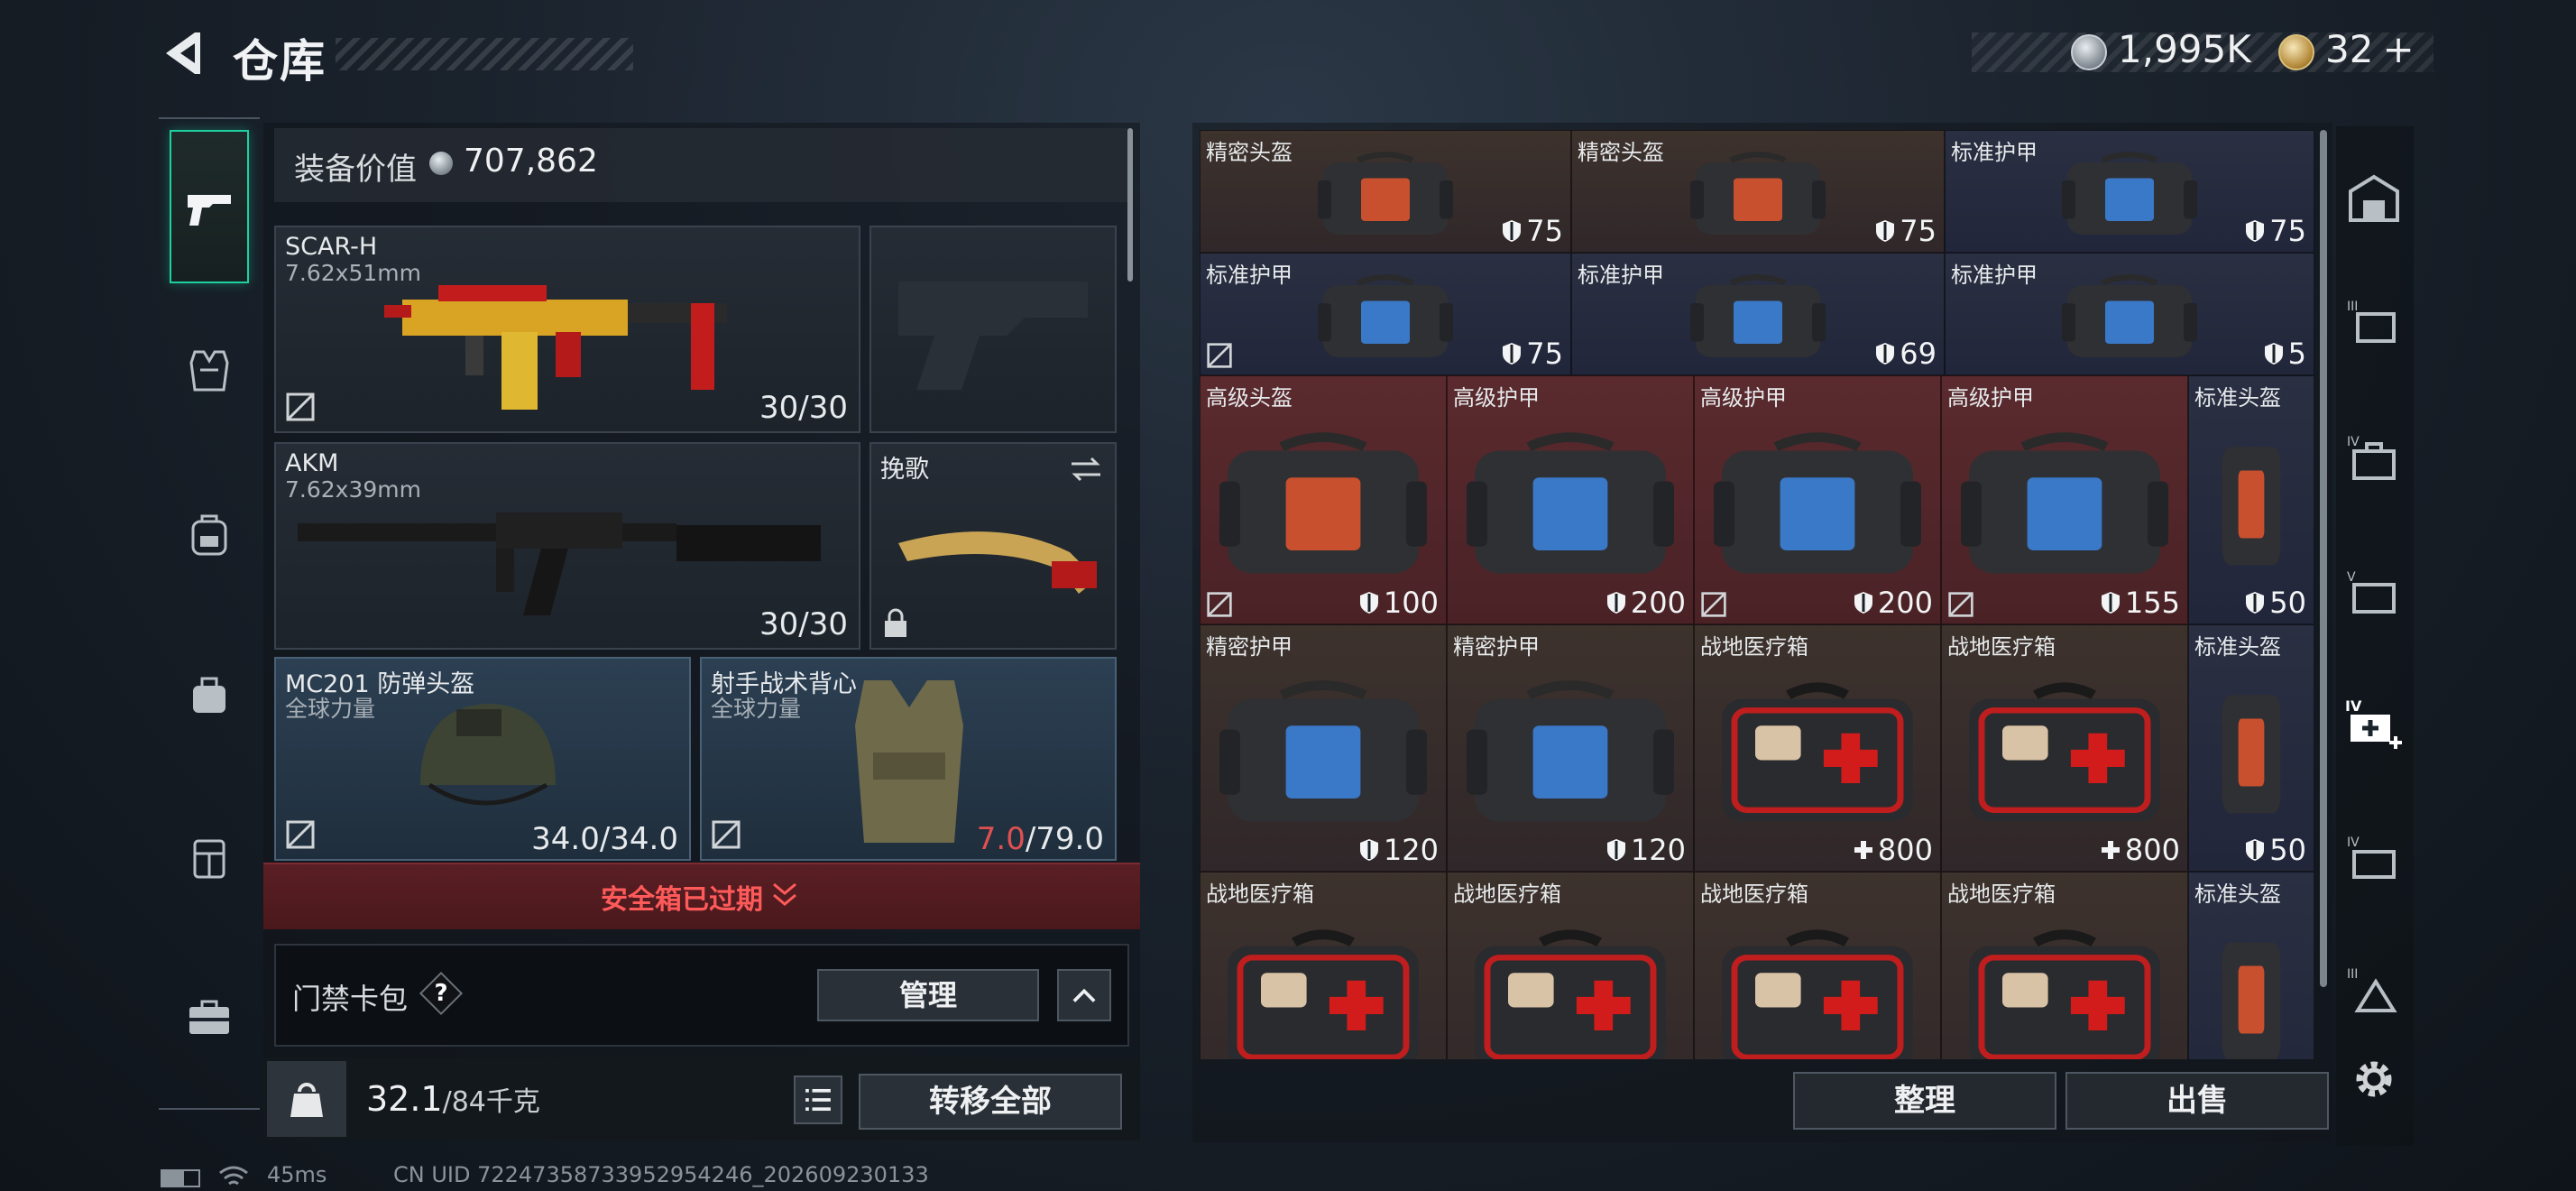 The width and height of the screenshot is (2576, 1191). I want to click on title-decoration, so click(484, 54).